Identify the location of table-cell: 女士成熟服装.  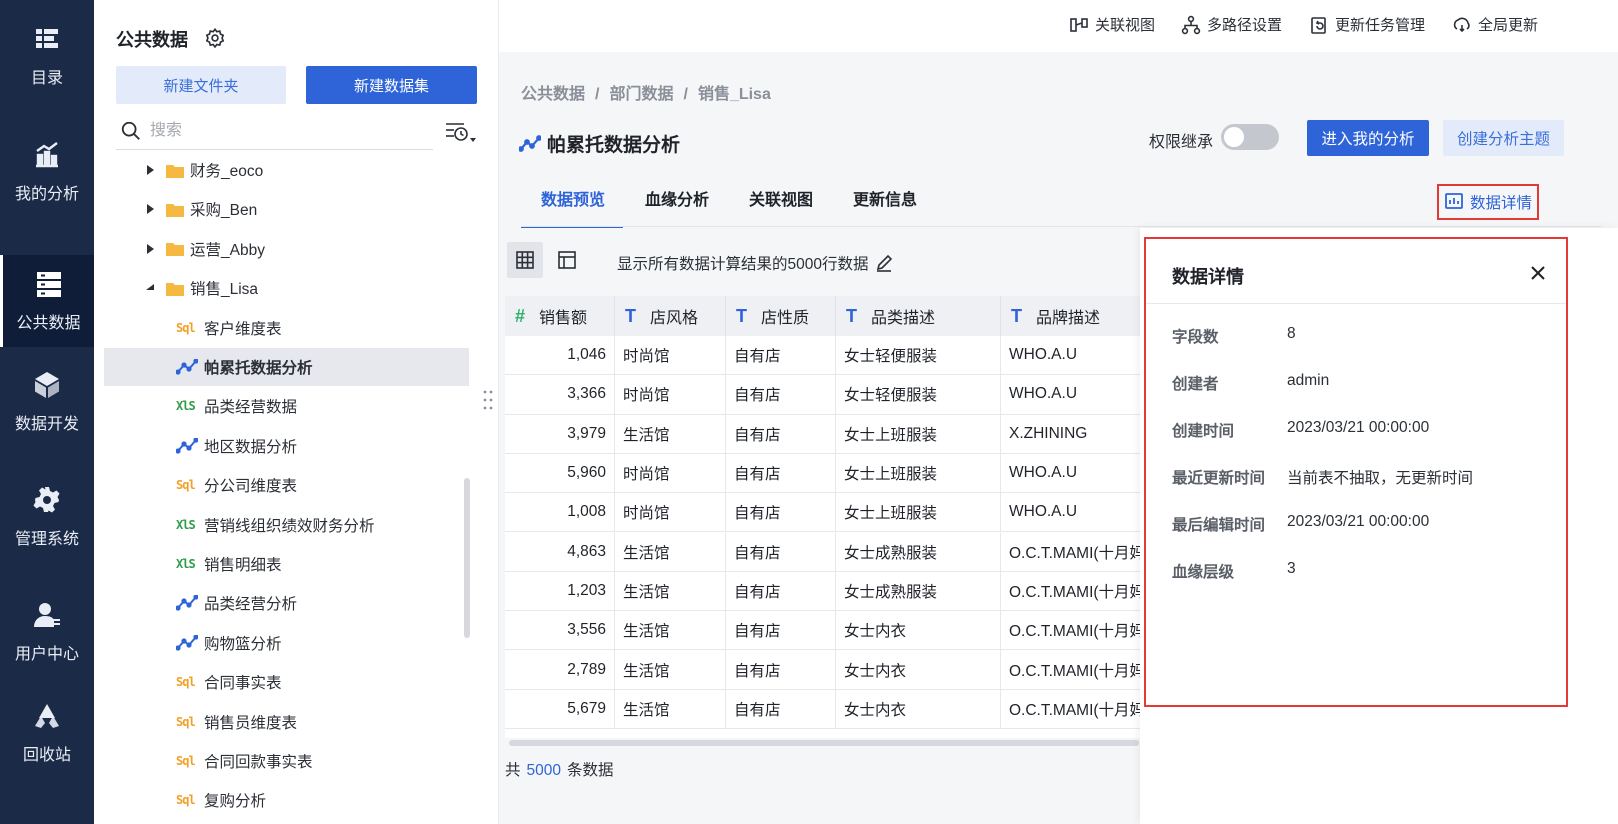
(918, 552).